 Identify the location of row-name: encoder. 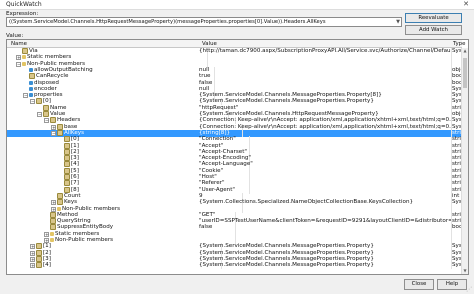
(45, 88).